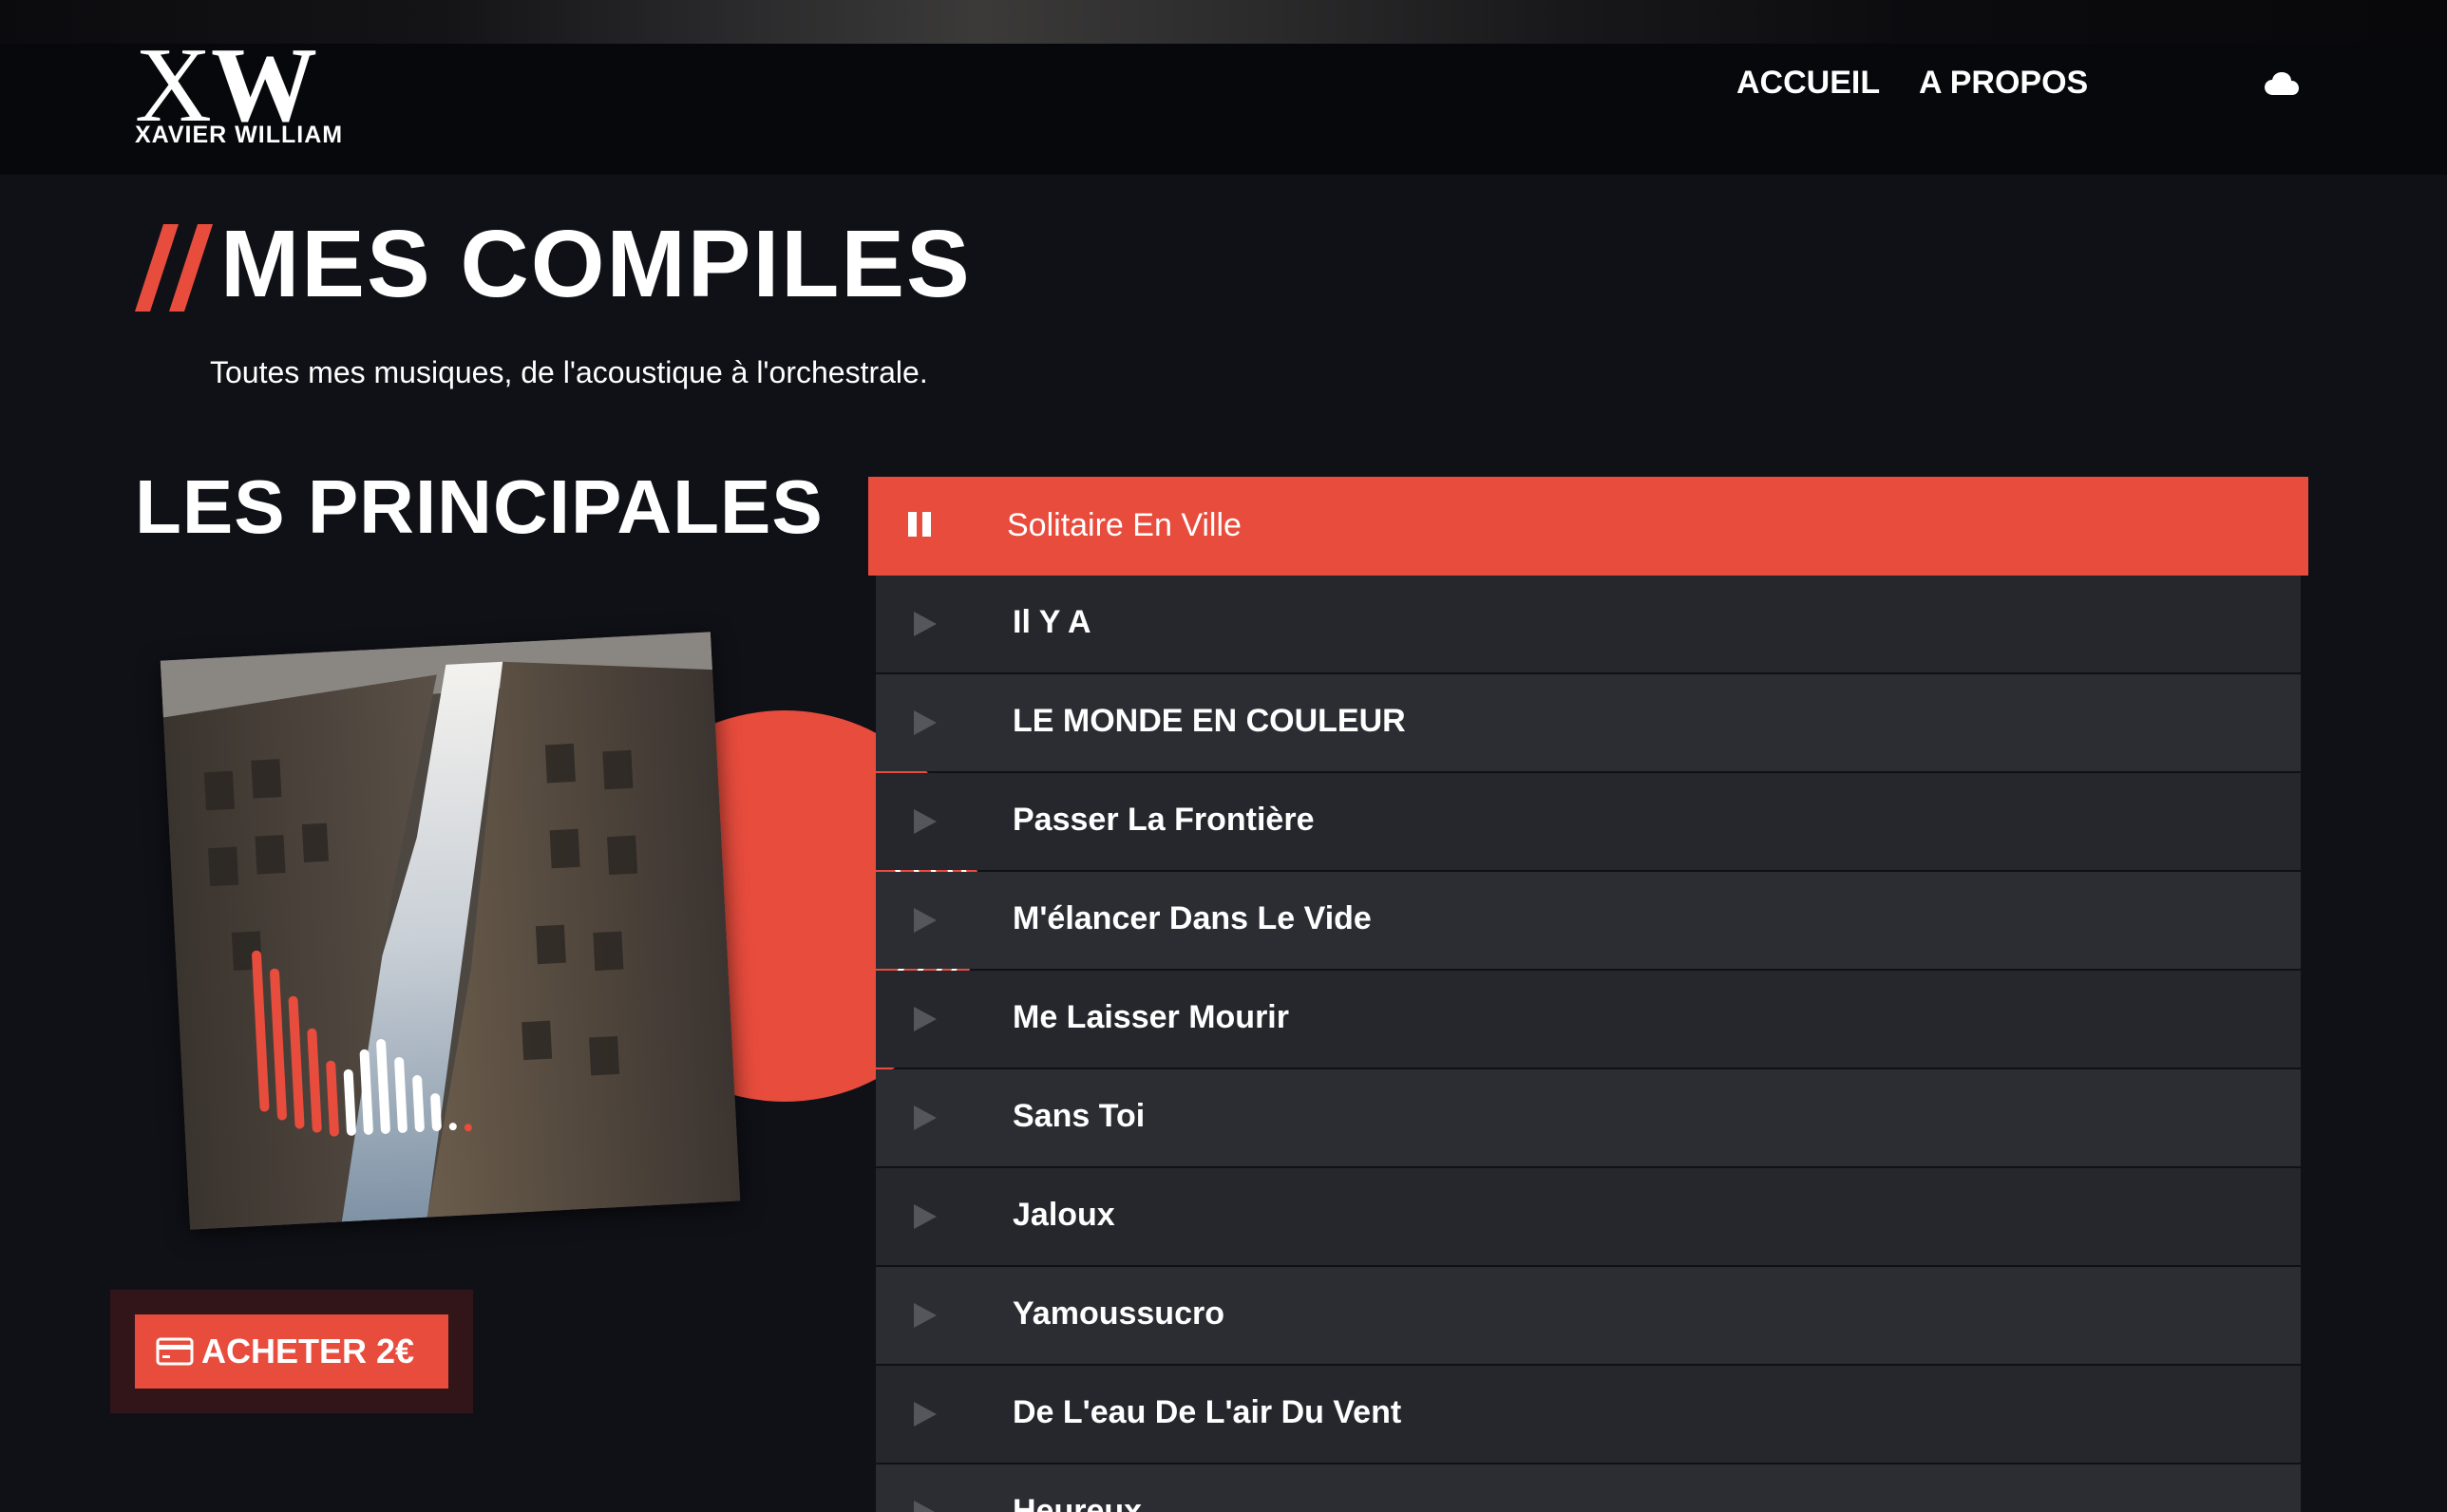  Describe the element at coordinates (1052, 622) in the screenshot. I see `track-title: Il Y A` at that location.